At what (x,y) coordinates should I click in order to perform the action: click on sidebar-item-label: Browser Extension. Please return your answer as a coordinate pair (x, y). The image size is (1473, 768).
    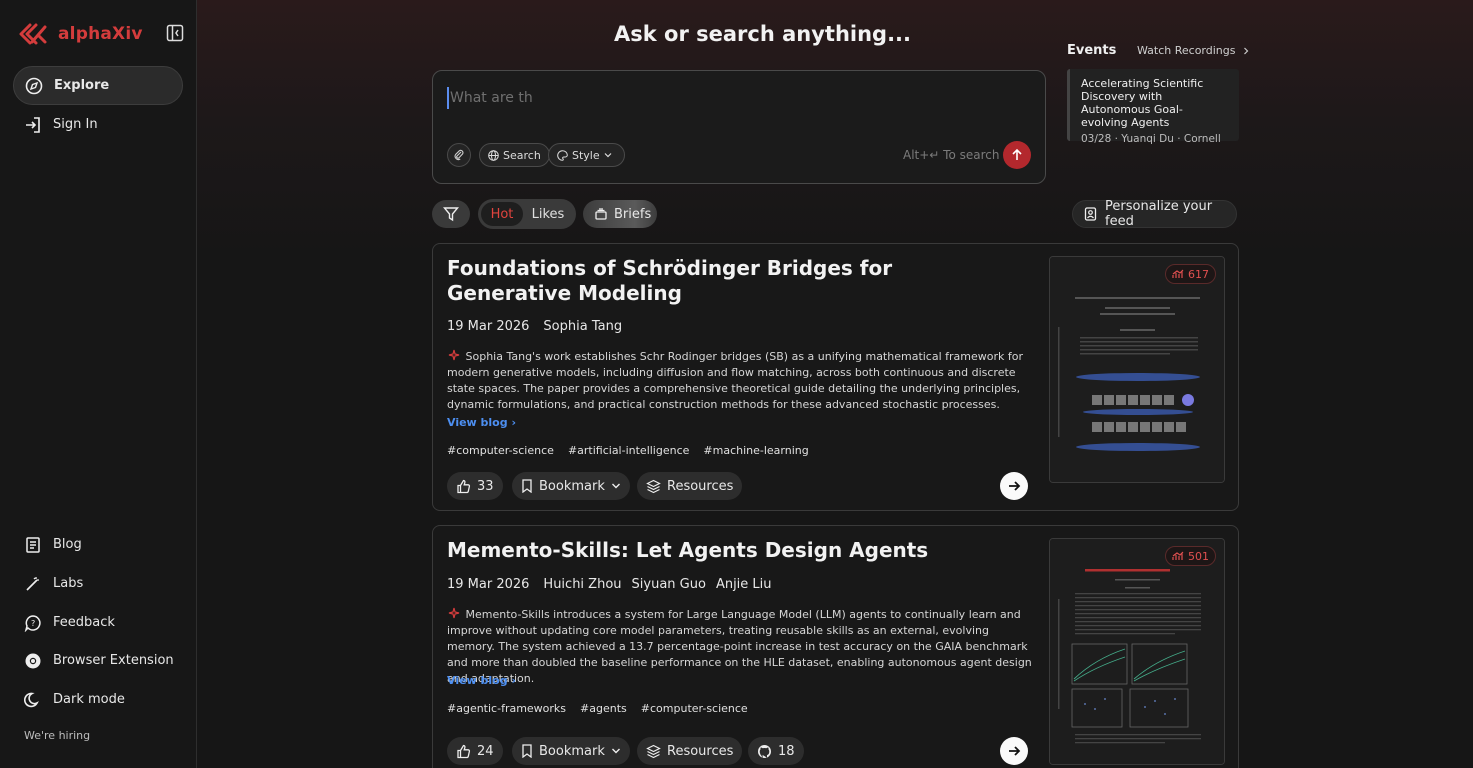
    Looking at the image, I should click on (113, 660).